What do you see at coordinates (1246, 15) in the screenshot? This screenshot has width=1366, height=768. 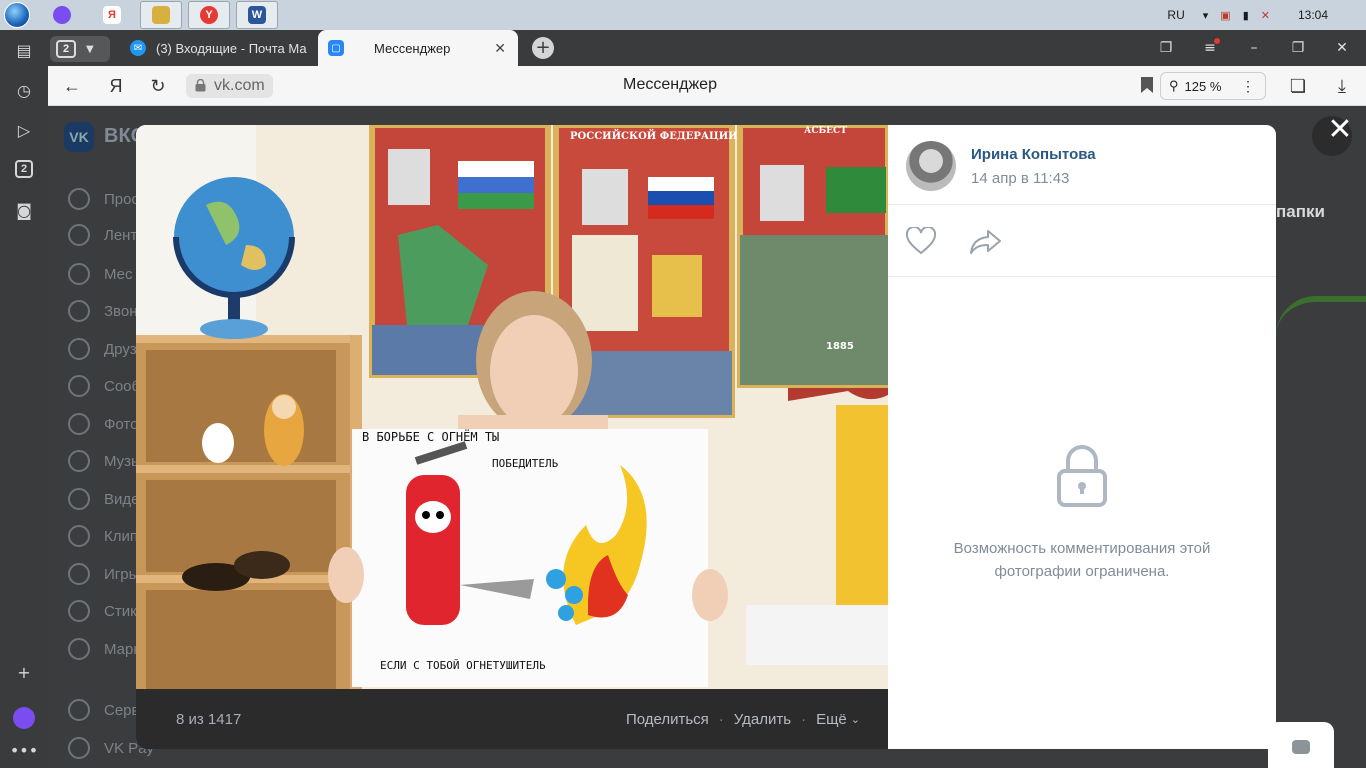 I see `signal-icon: ▮` at bounding box center [1246, 15].